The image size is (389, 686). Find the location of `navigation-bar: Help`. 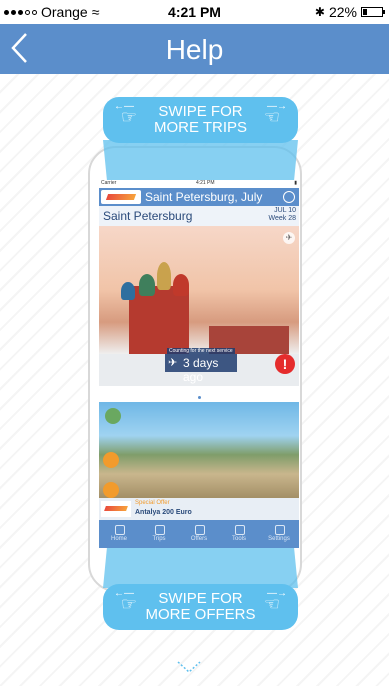

navigation-bar: Help is located at coordinates (194, 49).